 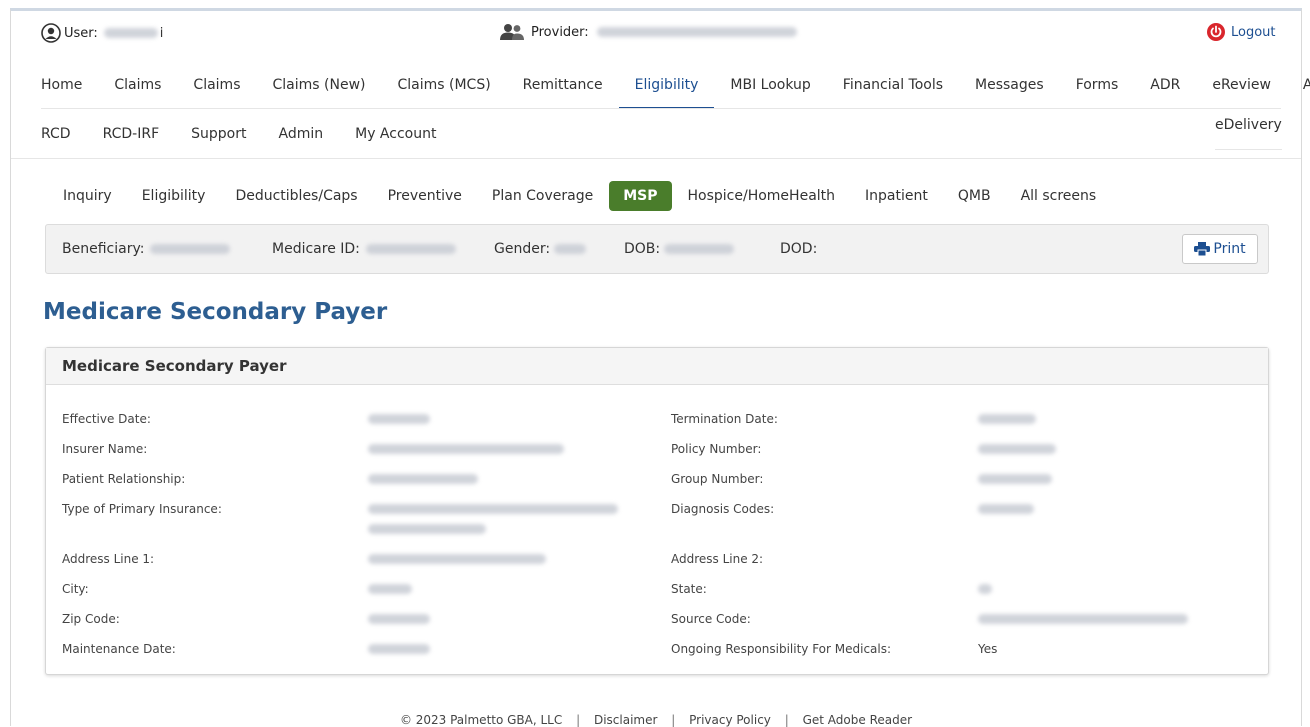 I want to click on power-icon, so click(x=1216, y=32).